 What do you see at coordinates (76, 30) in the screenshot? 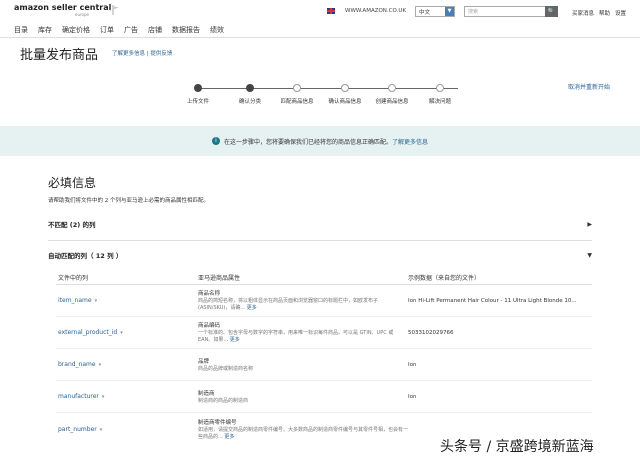
I see `nav-item-pricing: 确定价格` at bounding box center [76, 30].